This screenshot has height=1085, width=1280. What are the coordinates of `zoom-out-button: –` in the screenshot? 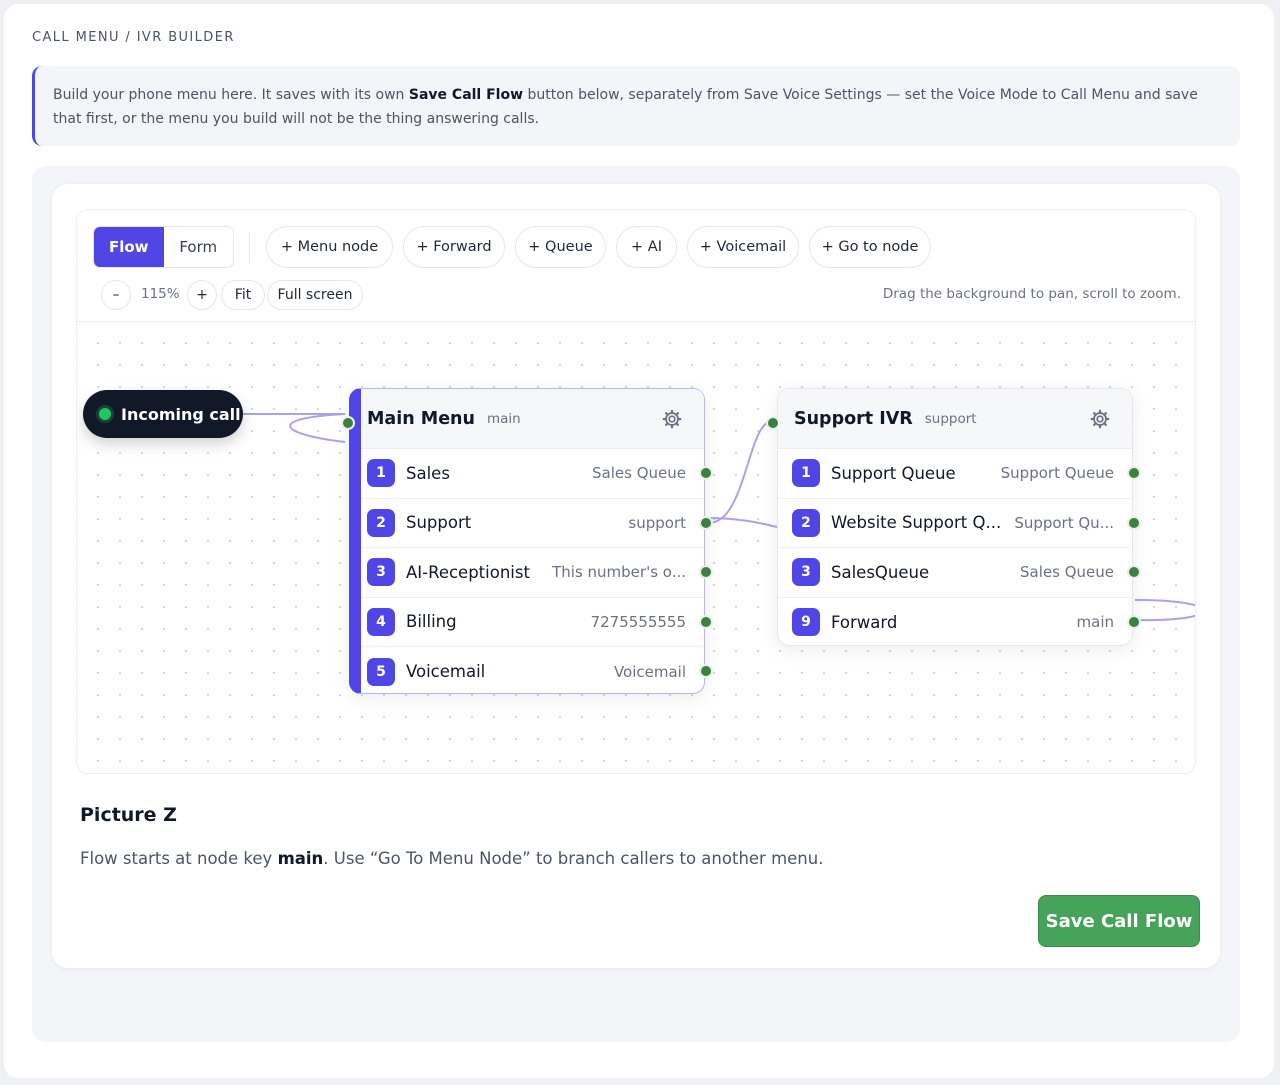 It's located at (116, 295).